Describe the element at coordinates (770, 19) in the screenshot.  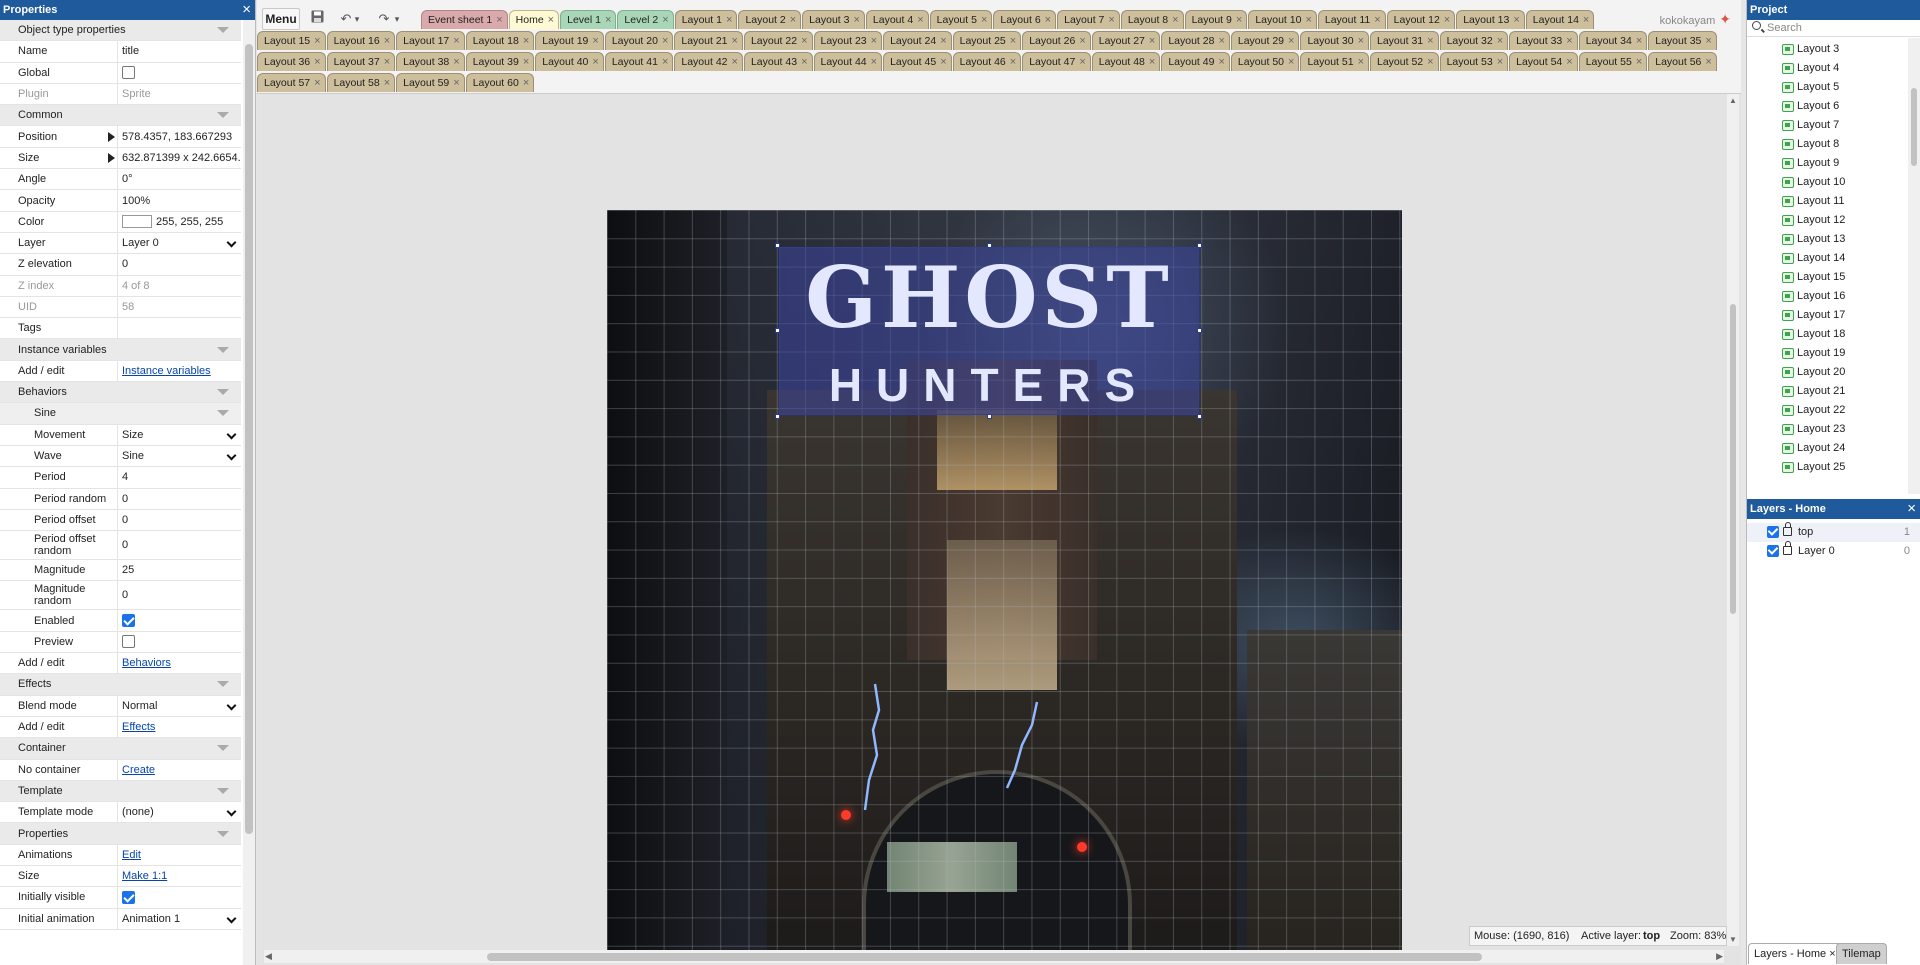
I see `editor-tab: Layout 2 ×` at that location.